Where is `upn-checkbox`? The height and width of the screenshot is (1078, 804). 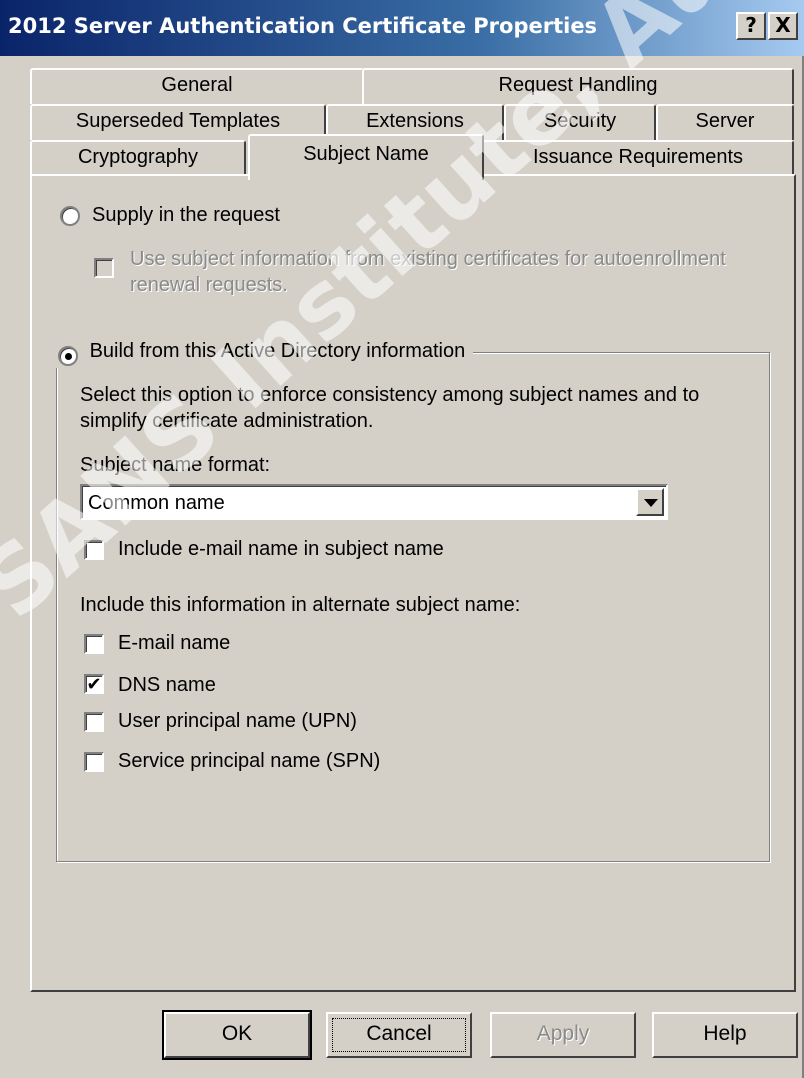 upn-checkbox is located at coordinates (94, 722).